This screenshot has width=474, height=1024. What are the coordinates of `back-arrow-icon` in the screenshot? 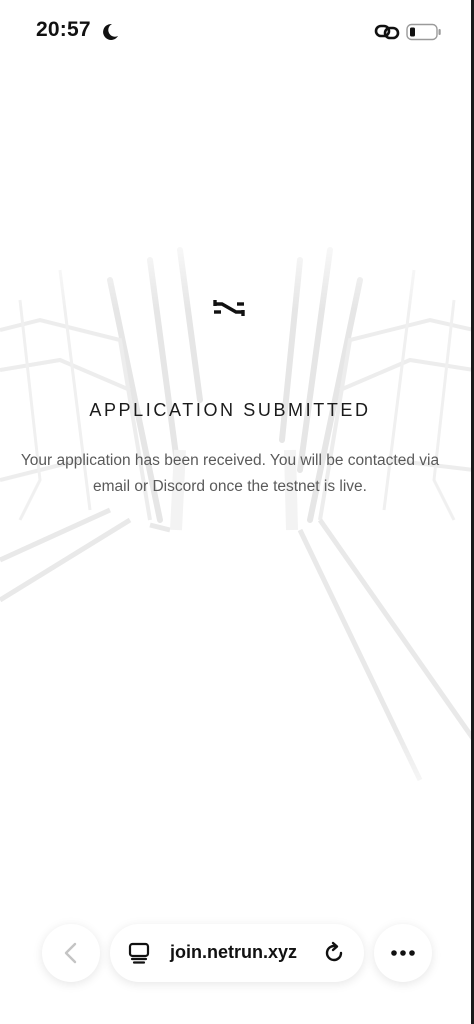 It's located at (70, 953).